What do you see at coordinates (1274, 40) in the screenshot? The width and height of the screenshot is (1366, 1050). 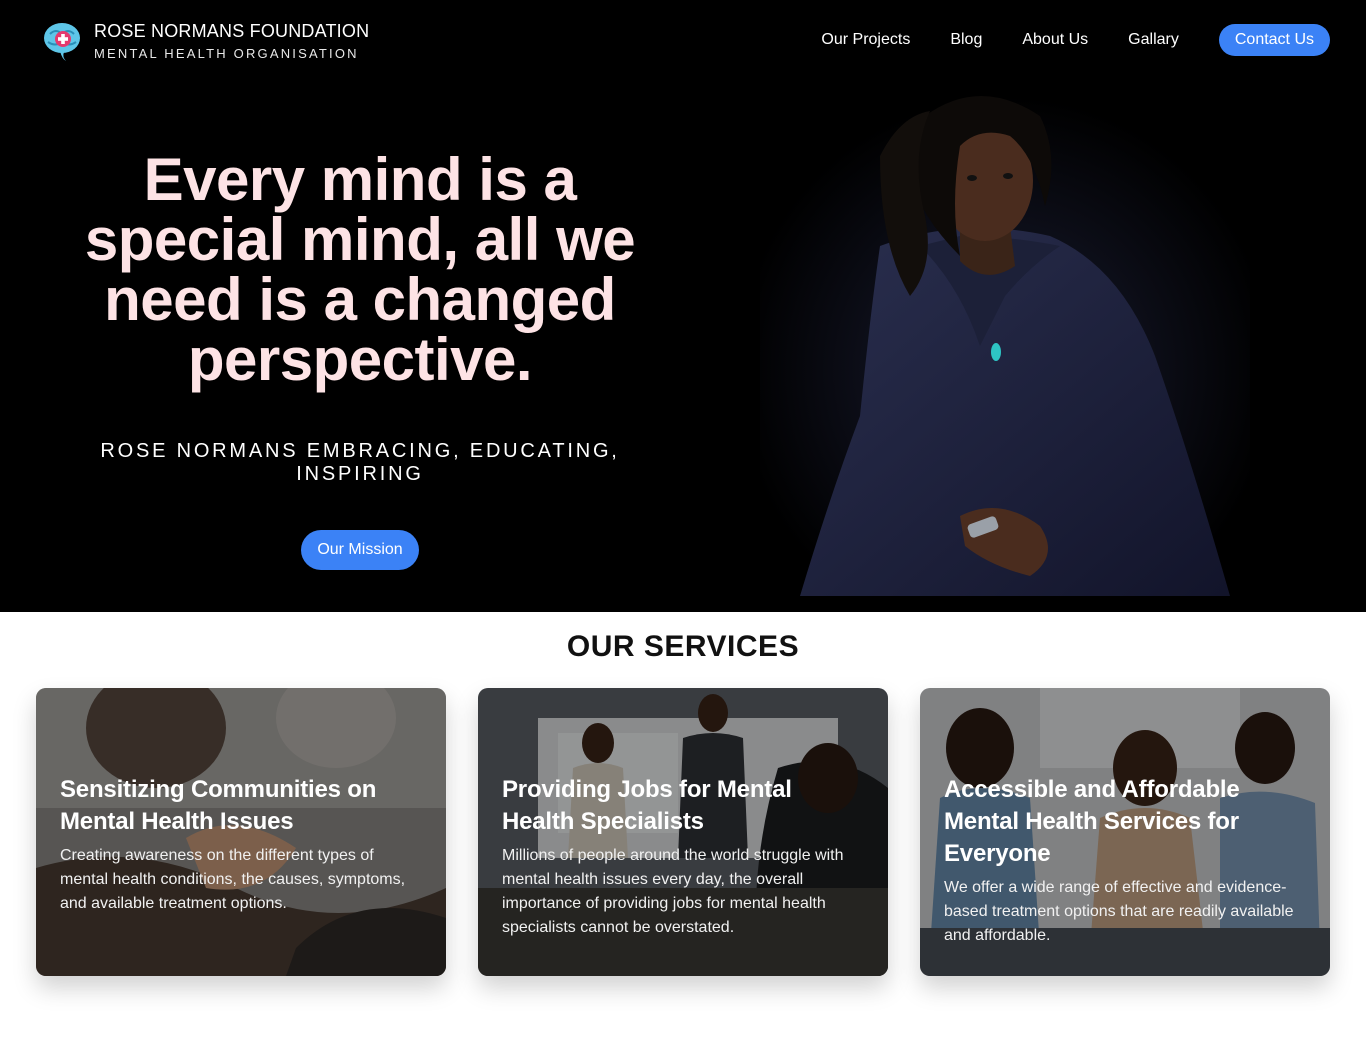 I see `contact-us-button: Contact Us` at bounding box center [1274, 40].